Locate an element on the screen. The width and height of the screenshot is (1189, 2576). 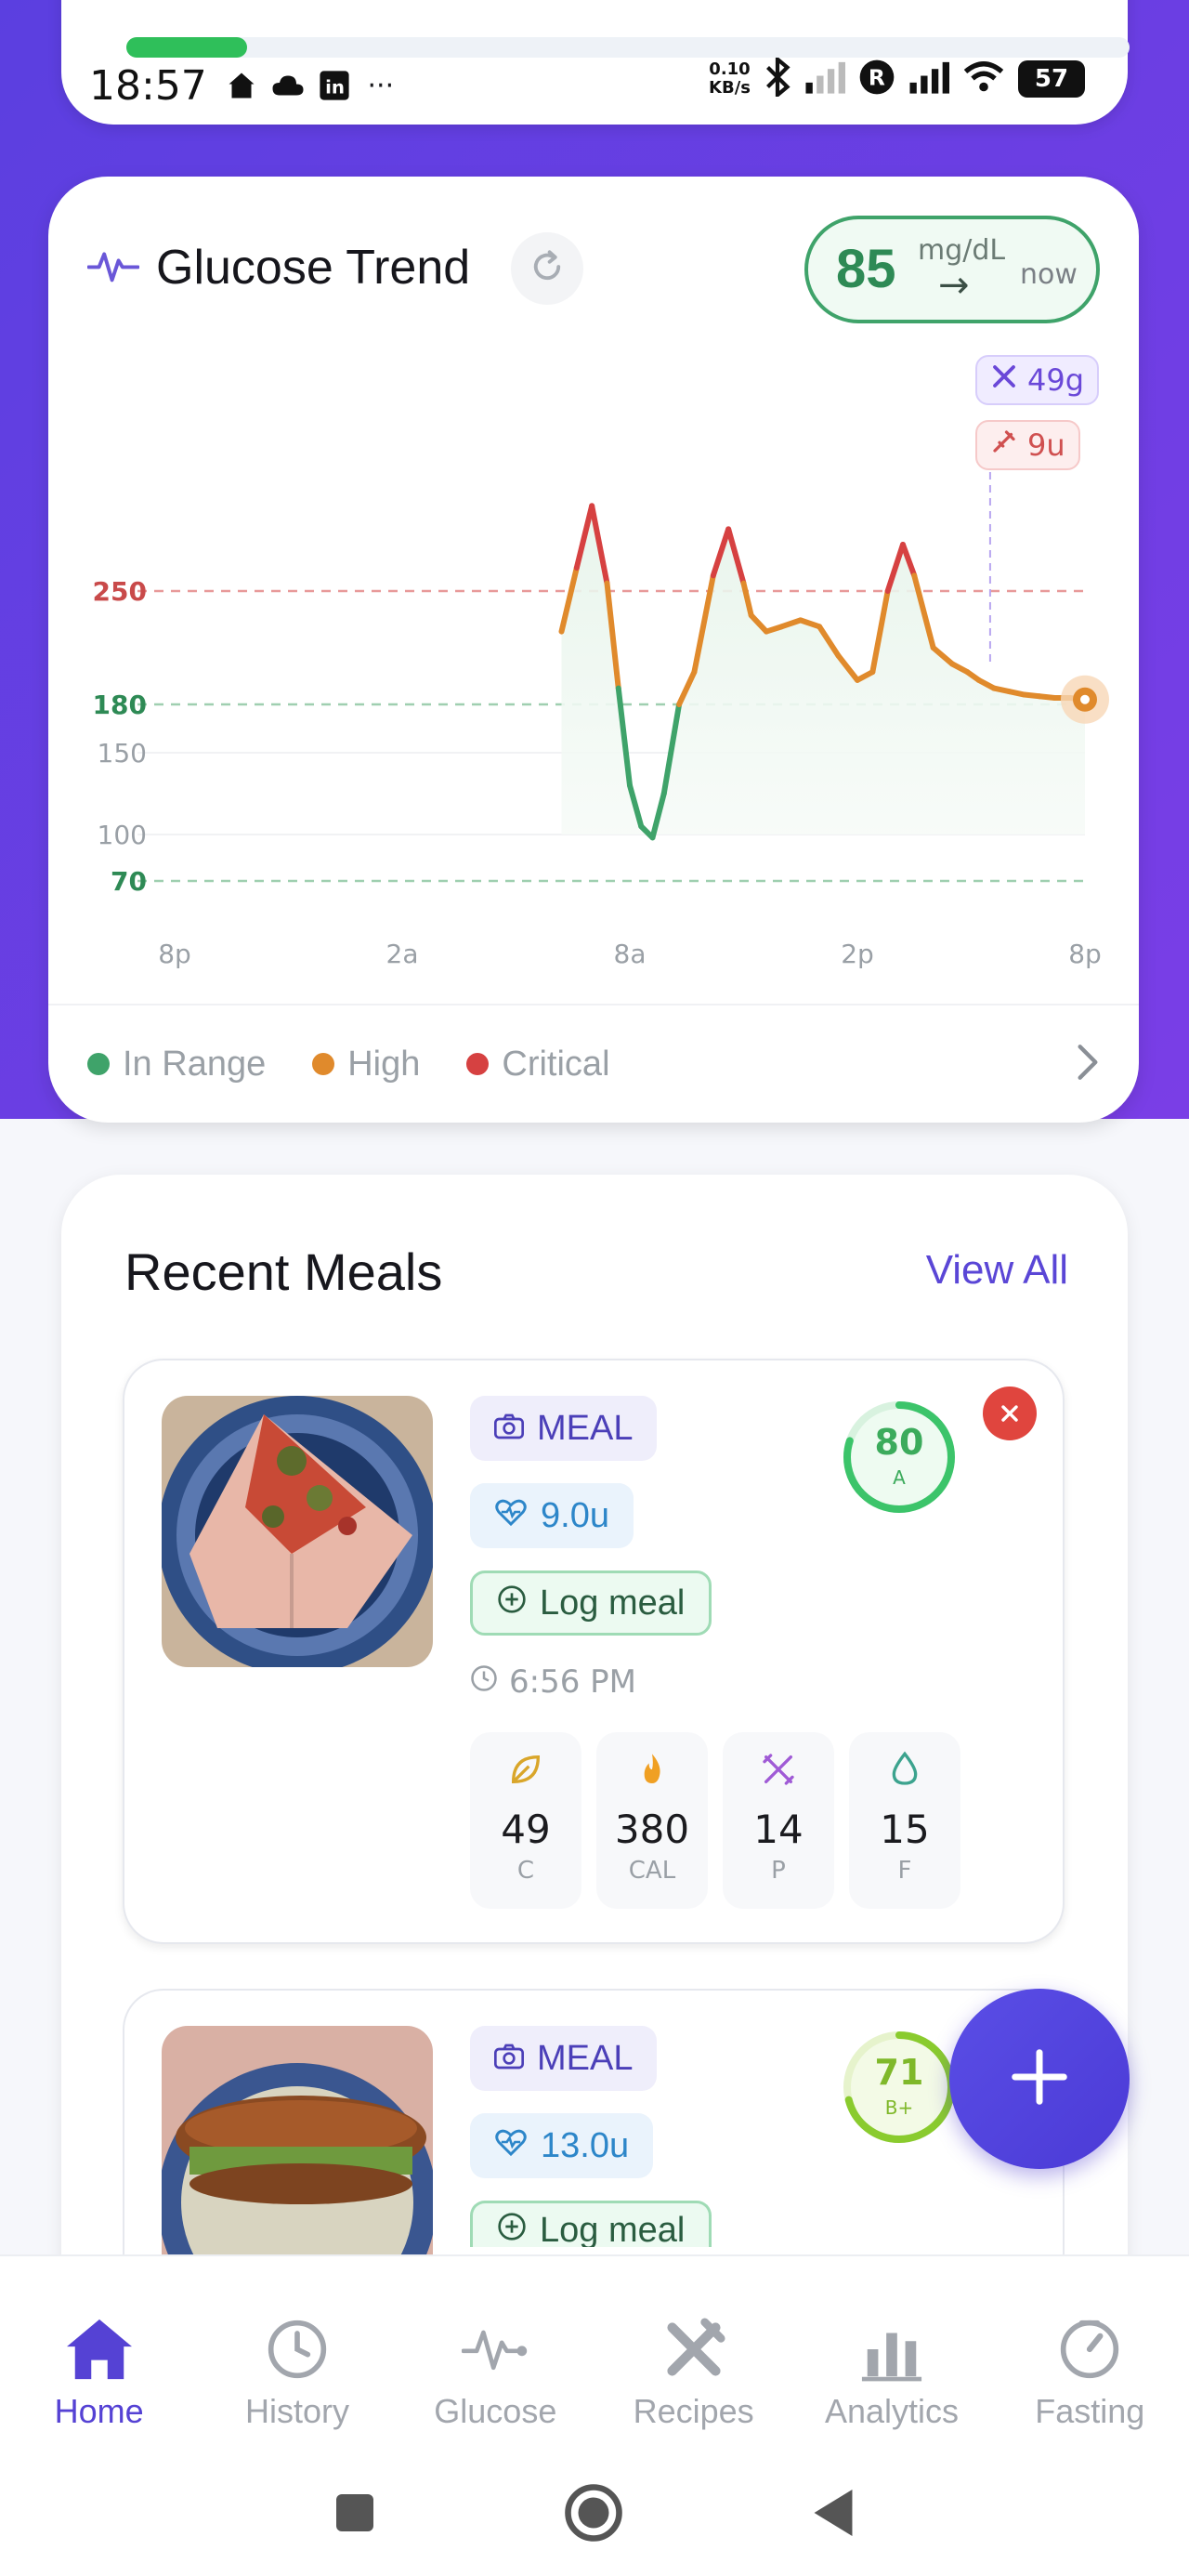
system-status-bar: 18:57 in ··· 0.10 KB/s R 57 is located at coordinates (600, 85).